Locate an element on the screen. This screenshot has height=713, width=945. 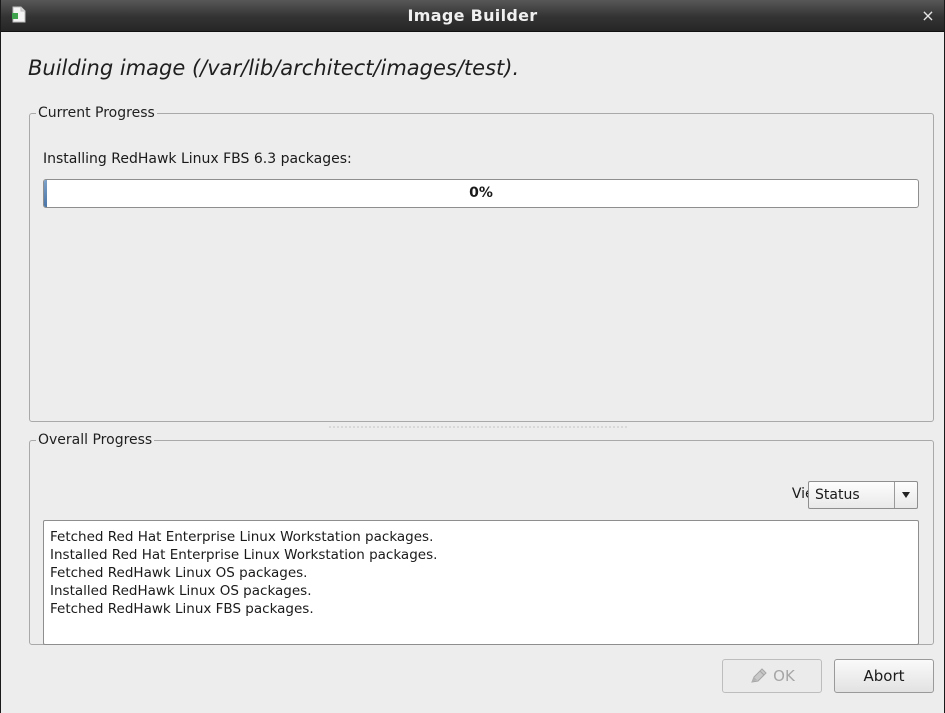
current-progress-bar: 0% is located at coordinates (481, 193).